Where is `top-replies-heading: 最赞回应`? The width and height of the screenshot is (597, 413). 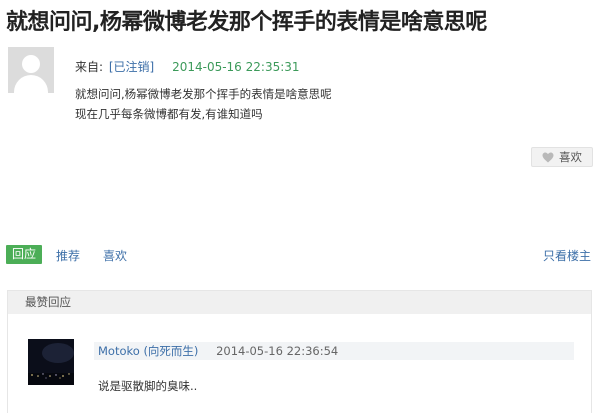 top-replies-heading: 最赞回应 is located at coordinates (299, 302).